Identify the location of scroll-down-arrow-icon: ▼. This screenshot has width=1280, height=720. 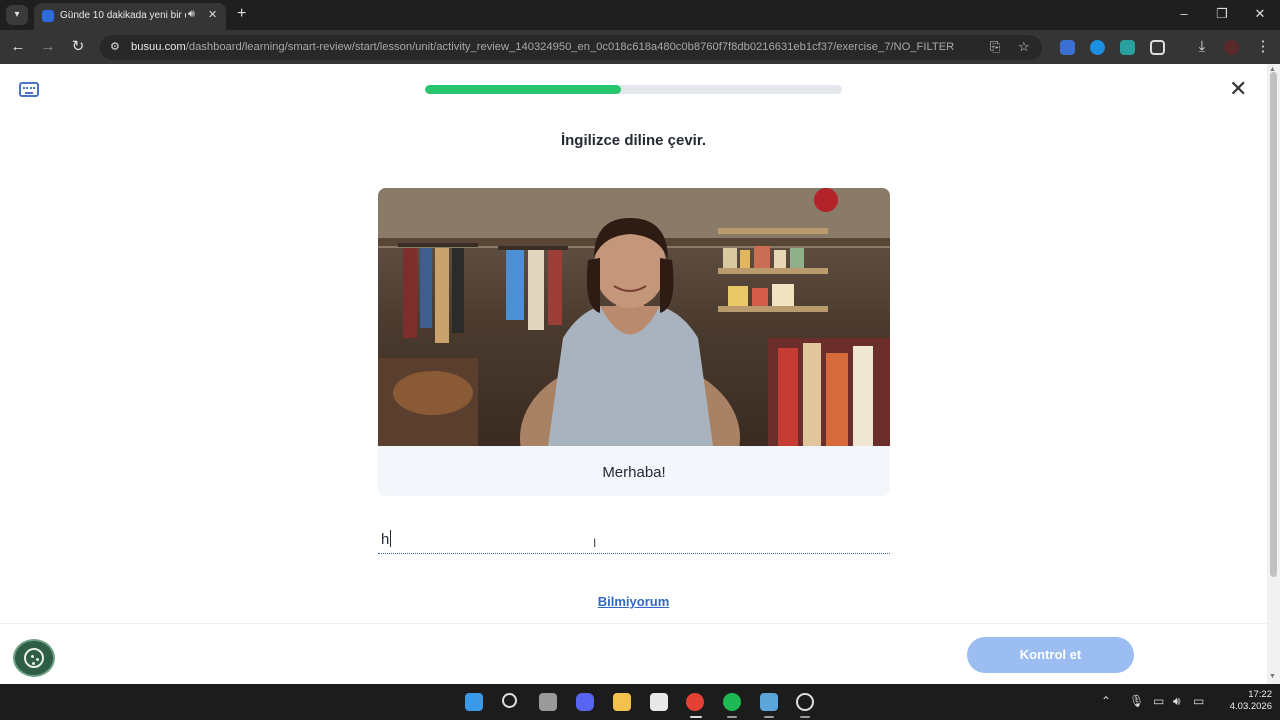
(1272, 676).